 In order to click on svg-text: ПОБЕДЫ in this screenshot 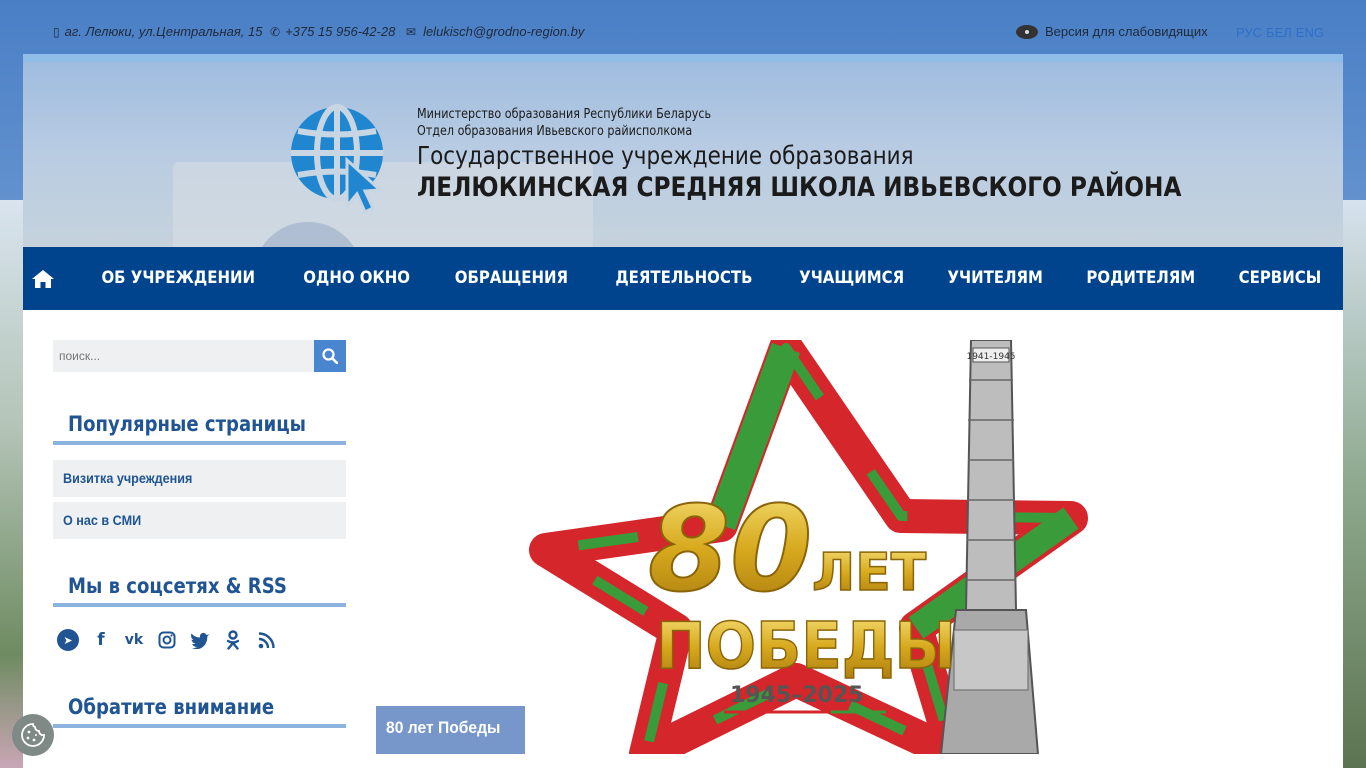, I will do `click(806, 647)`.